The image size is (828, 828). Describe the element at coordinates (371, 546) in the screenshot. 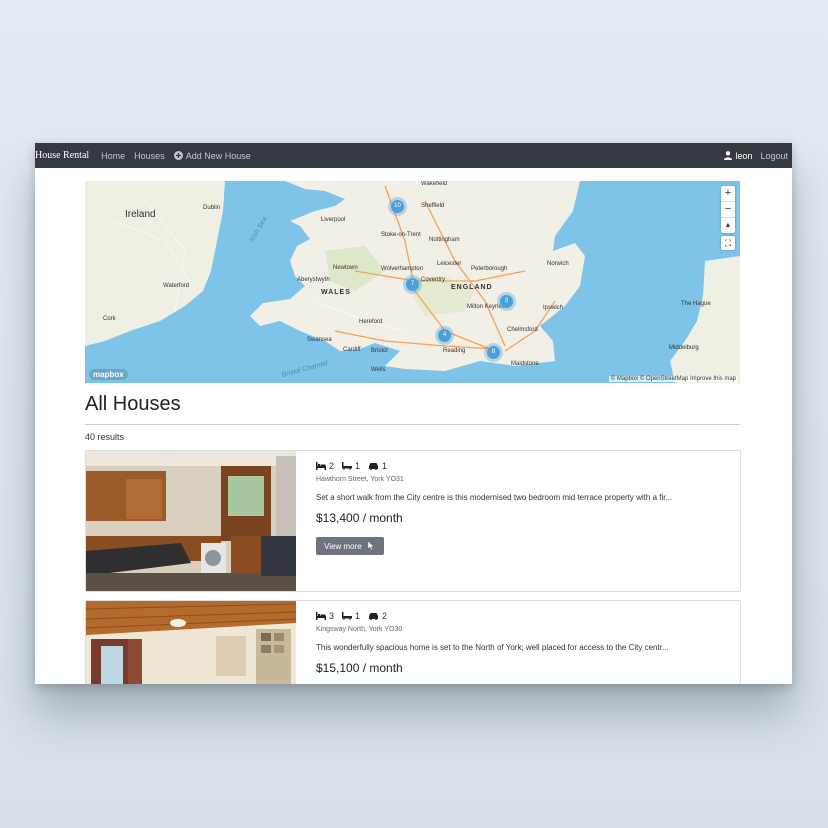

I see `cursor-icon` at that location.